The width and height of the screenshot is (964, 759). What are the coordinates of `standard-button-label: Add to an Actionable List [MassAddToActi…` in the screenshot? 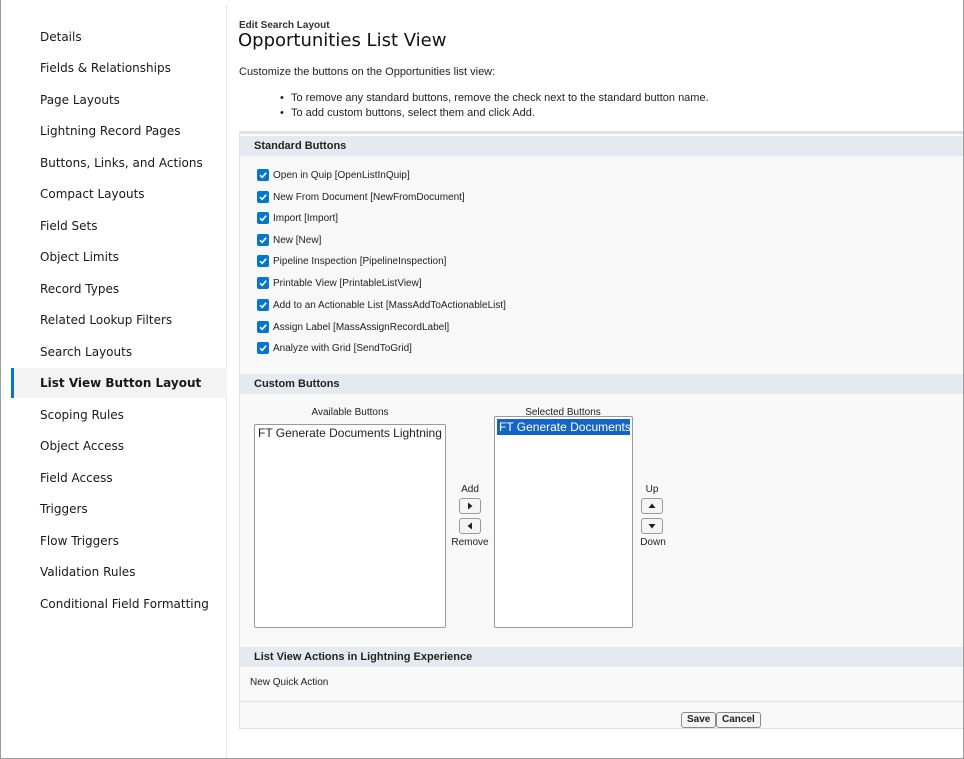 It's located at (389, 305).